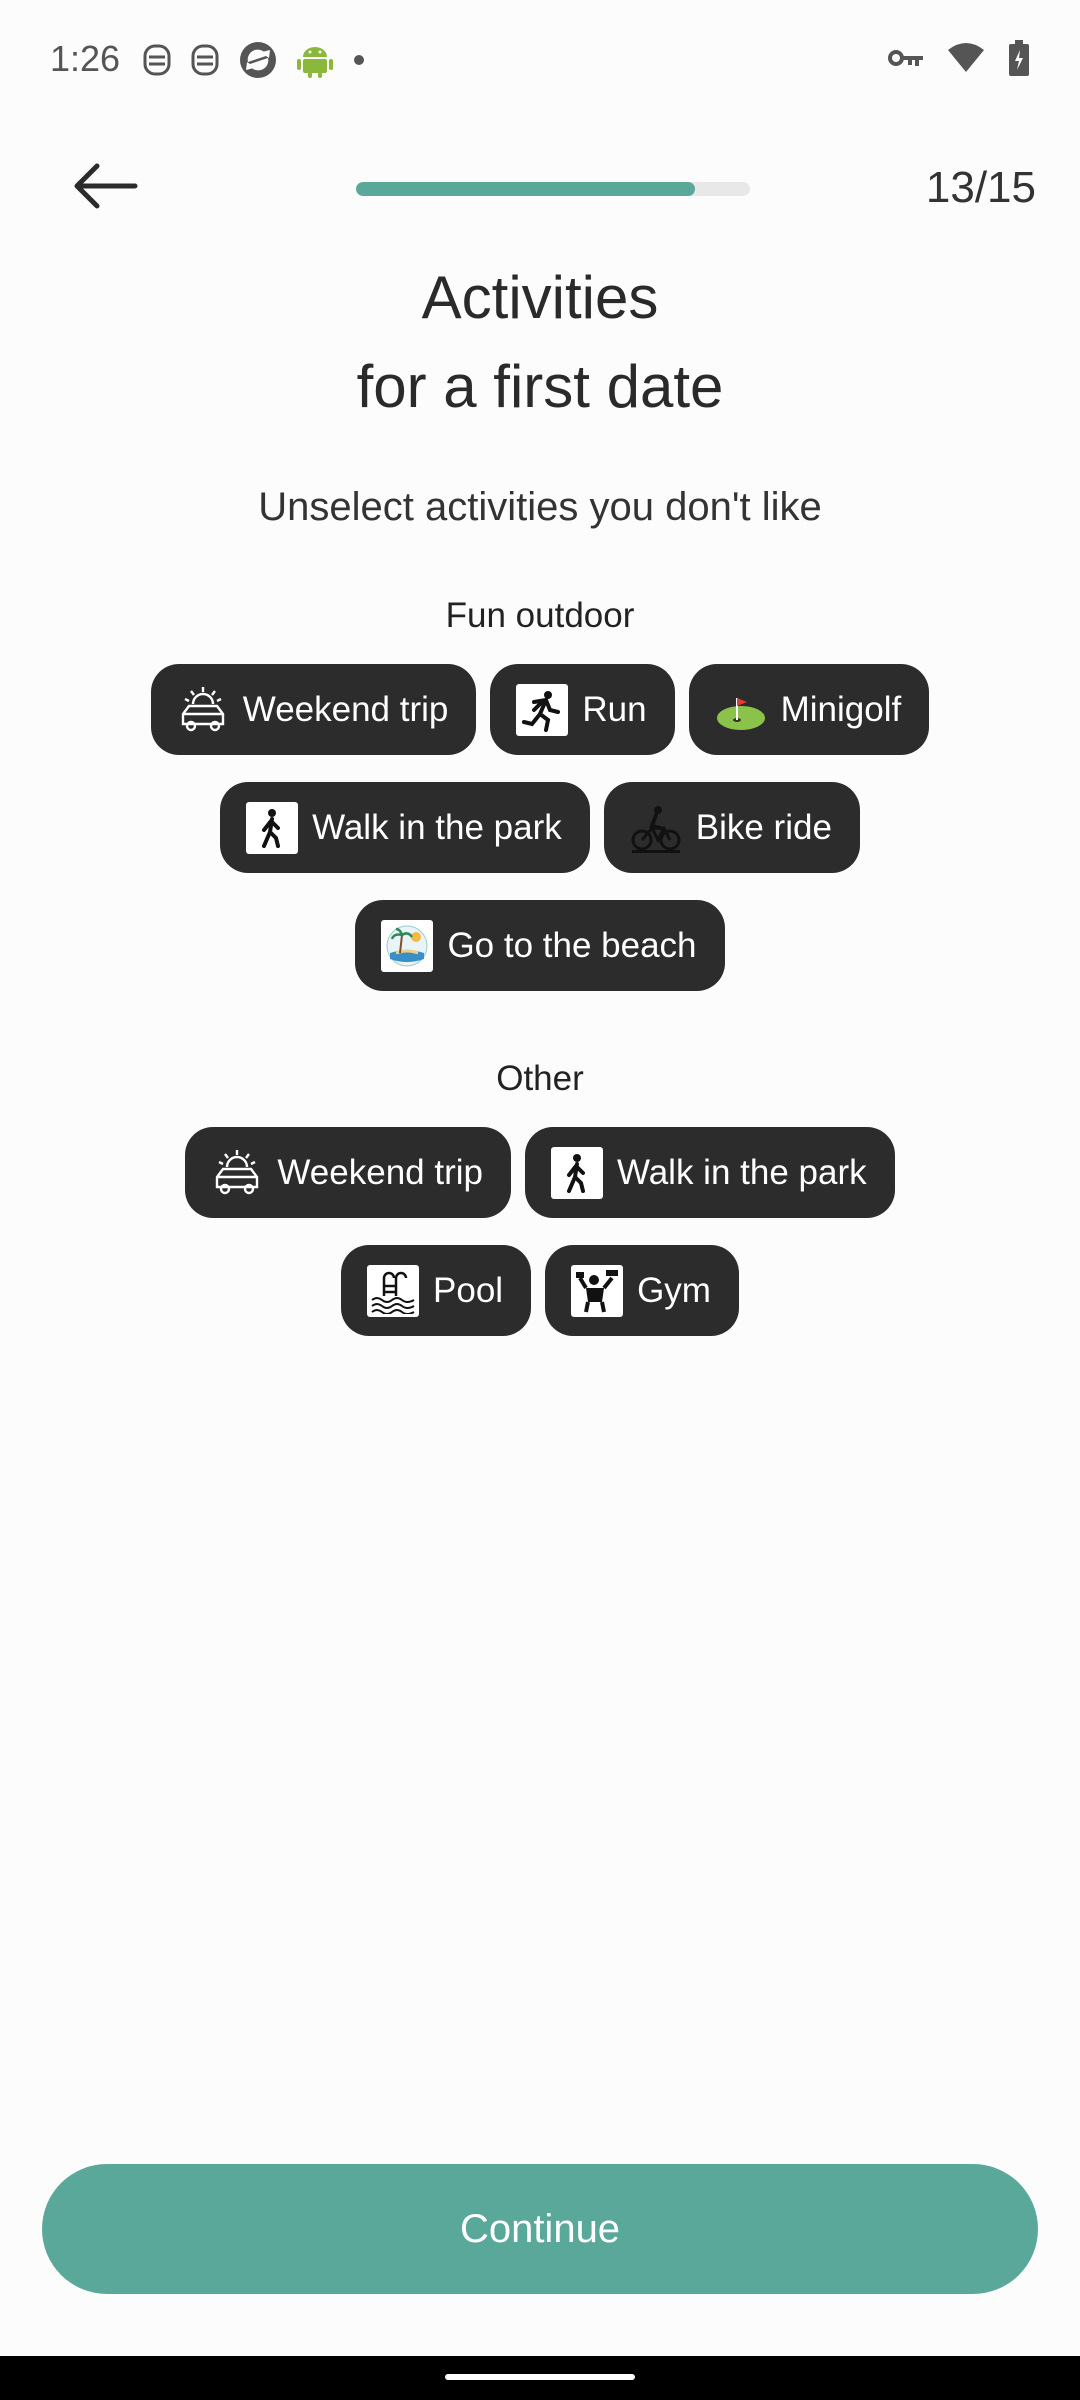 This screenshot has width=1080, height=2400. I want to click on status-left-icons, so click(254, 60).